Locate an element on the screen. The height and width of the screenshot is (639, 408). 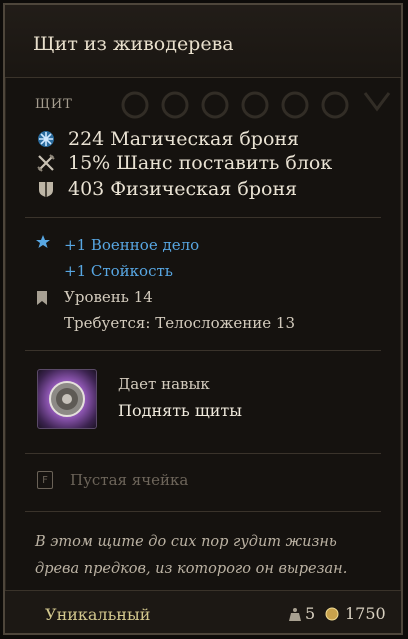
magic-armor-icon is located at coordinates (46, 139).